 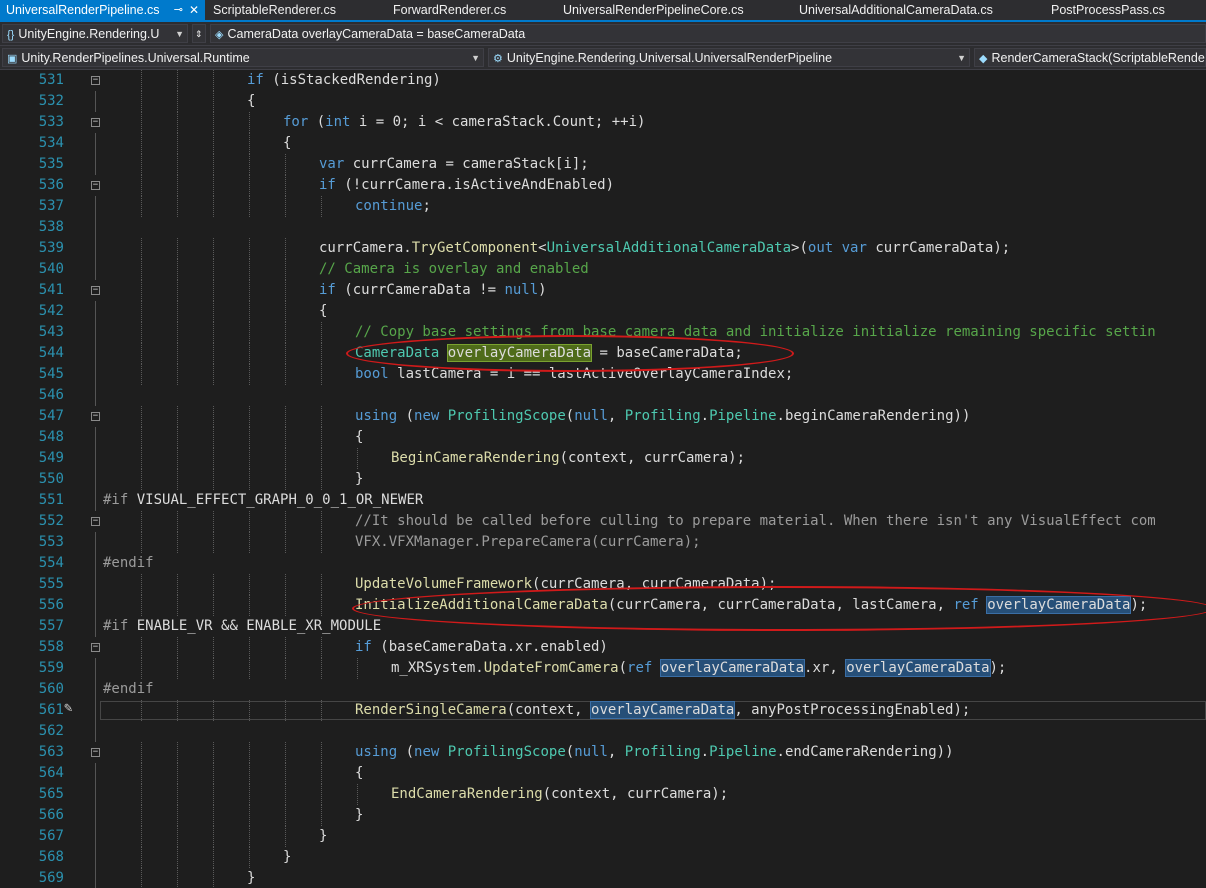 I want to click on tab-post-process-pass: PostProcessPass.cs, so click(x=1126, y=10).